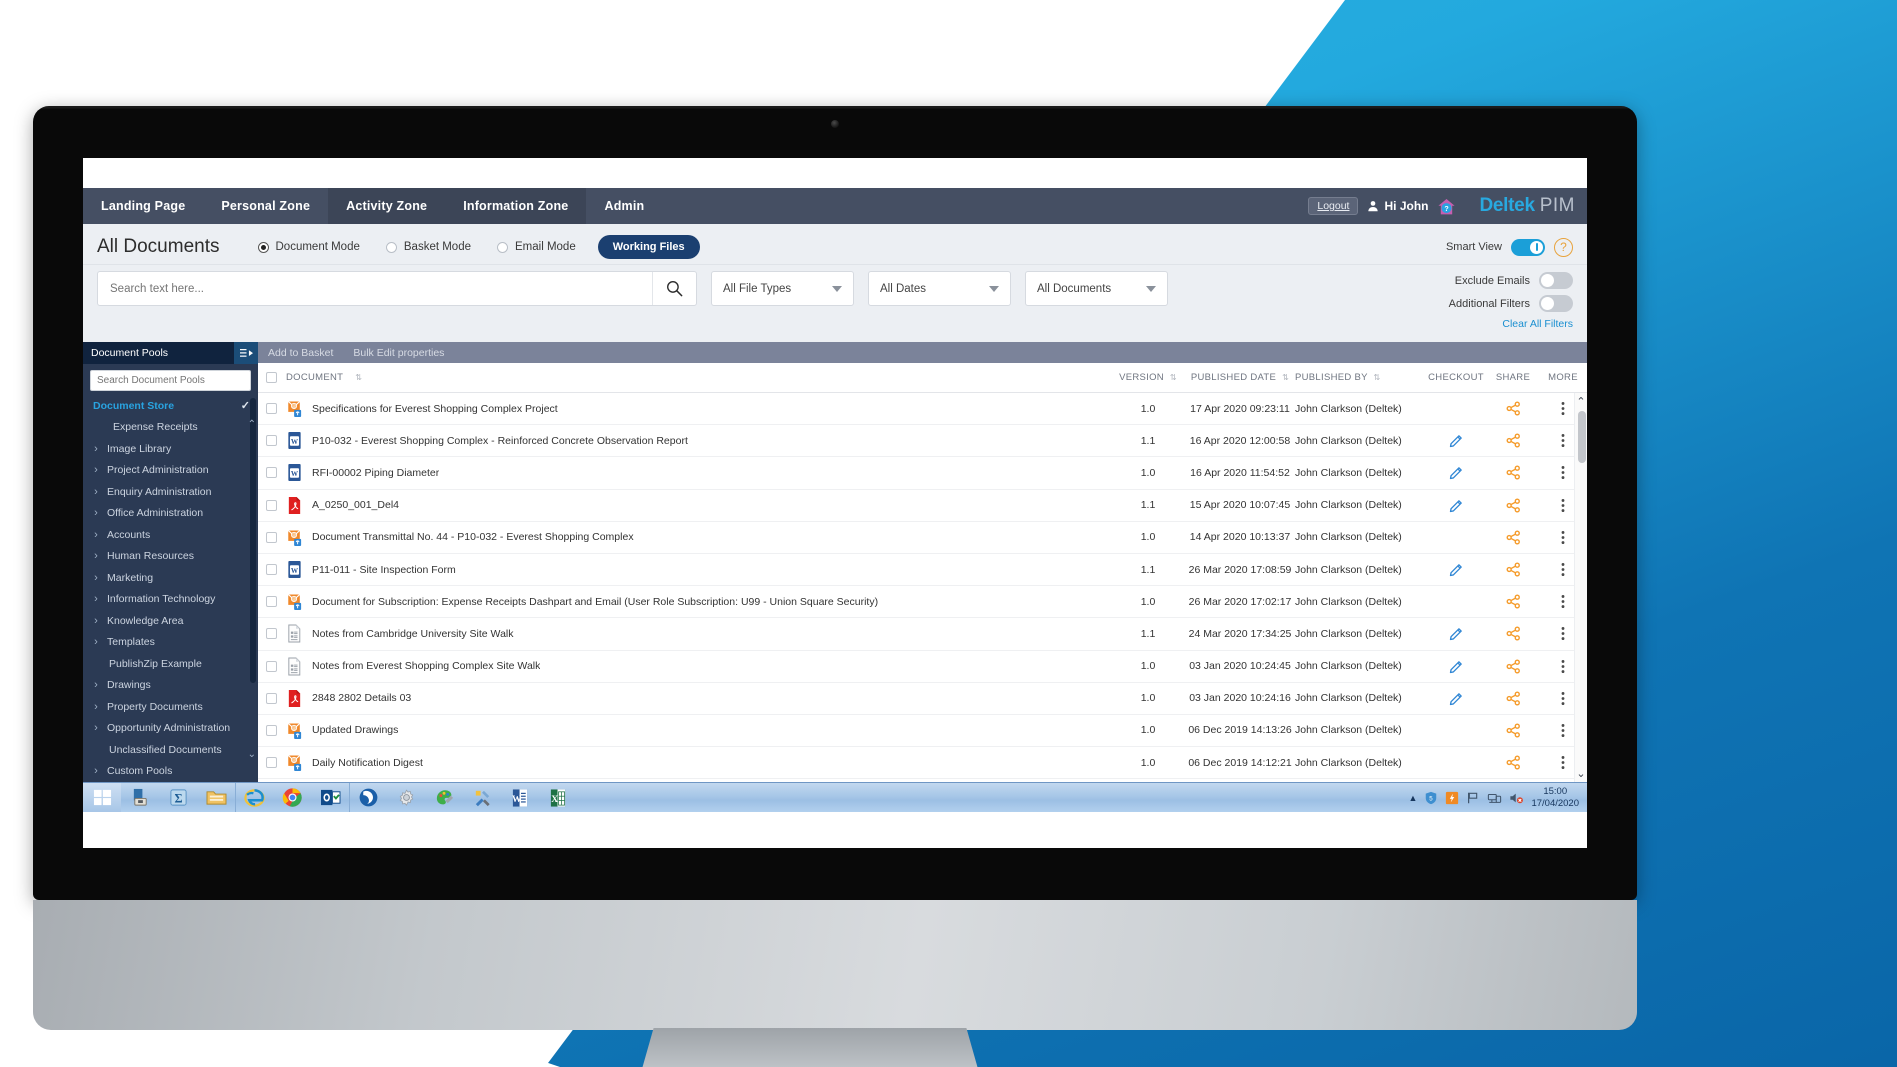 This screenshot has width=1897, height=1067. Describe the element at coordinates (170, 729) in the screenshot. I see `sidebar-item-opportunity-administration: › Opportunity Administration` at that location.